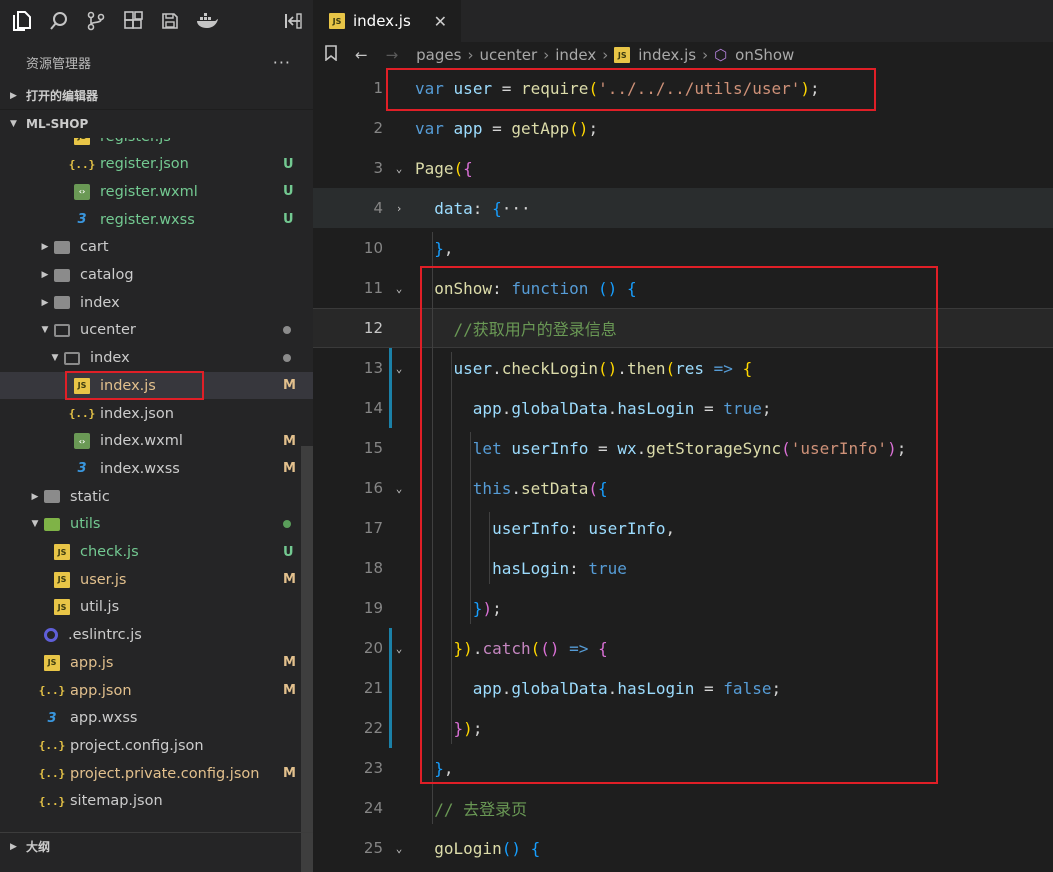  Describe the element at coordinates (156, 144) in the screenshot. I see `tree-item: JS register.js` at that location.